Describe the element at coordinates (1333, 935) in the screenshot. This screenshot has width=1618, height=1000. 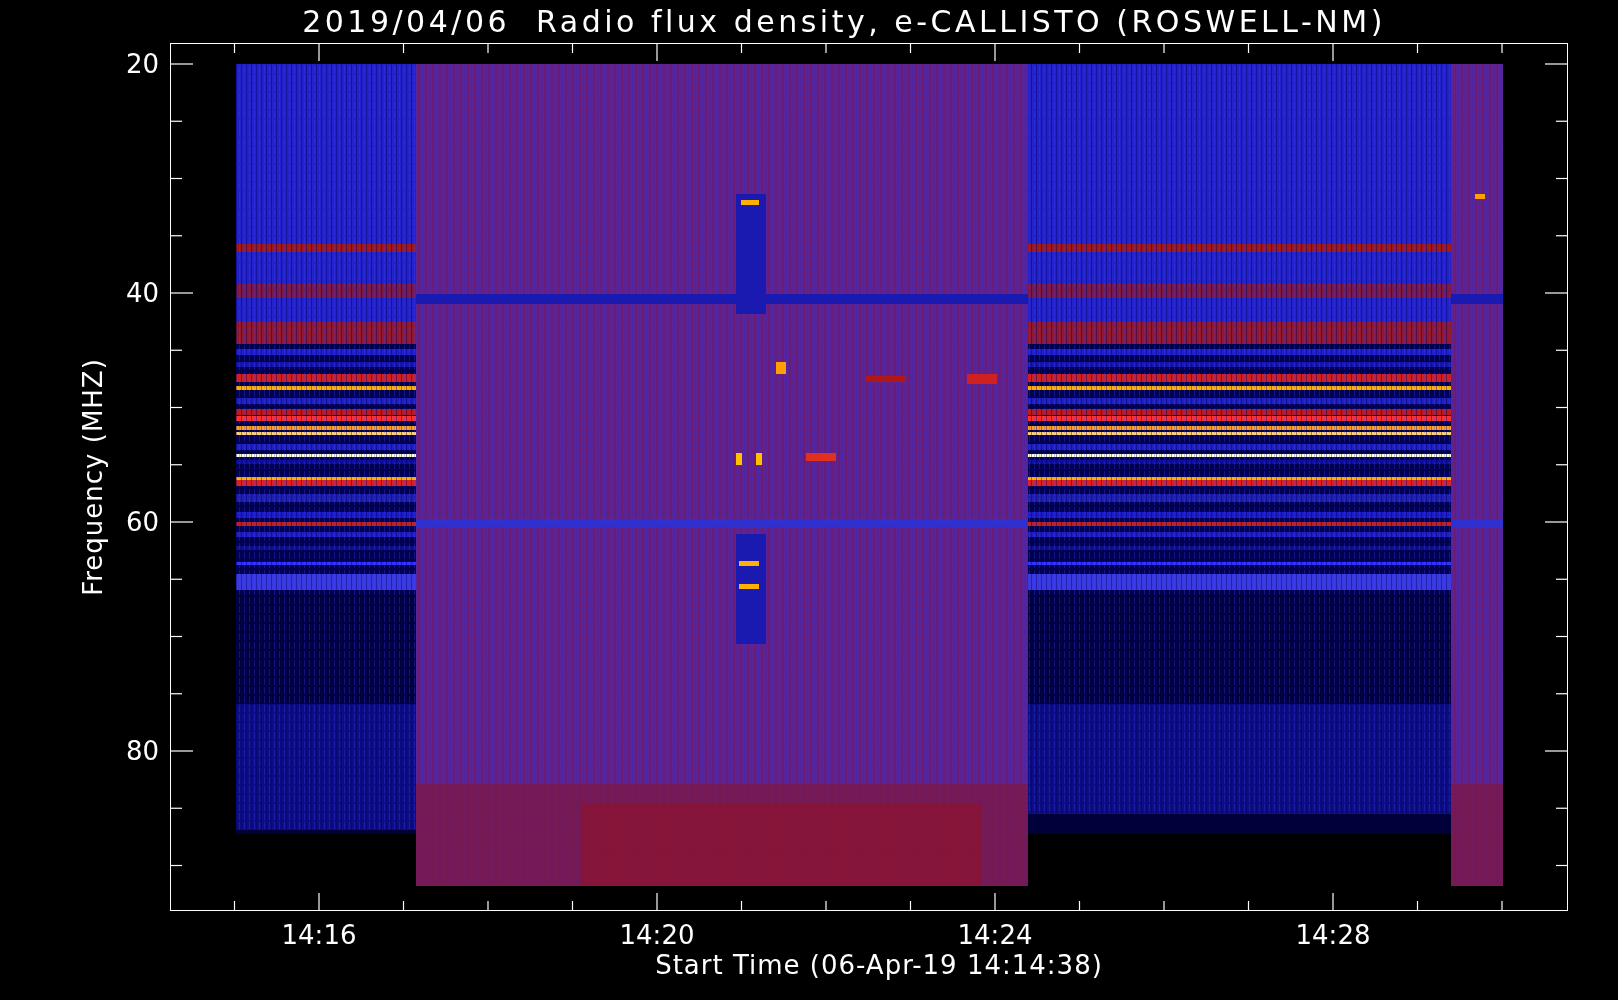
I see `x-tick-label: 14:28` at that location.